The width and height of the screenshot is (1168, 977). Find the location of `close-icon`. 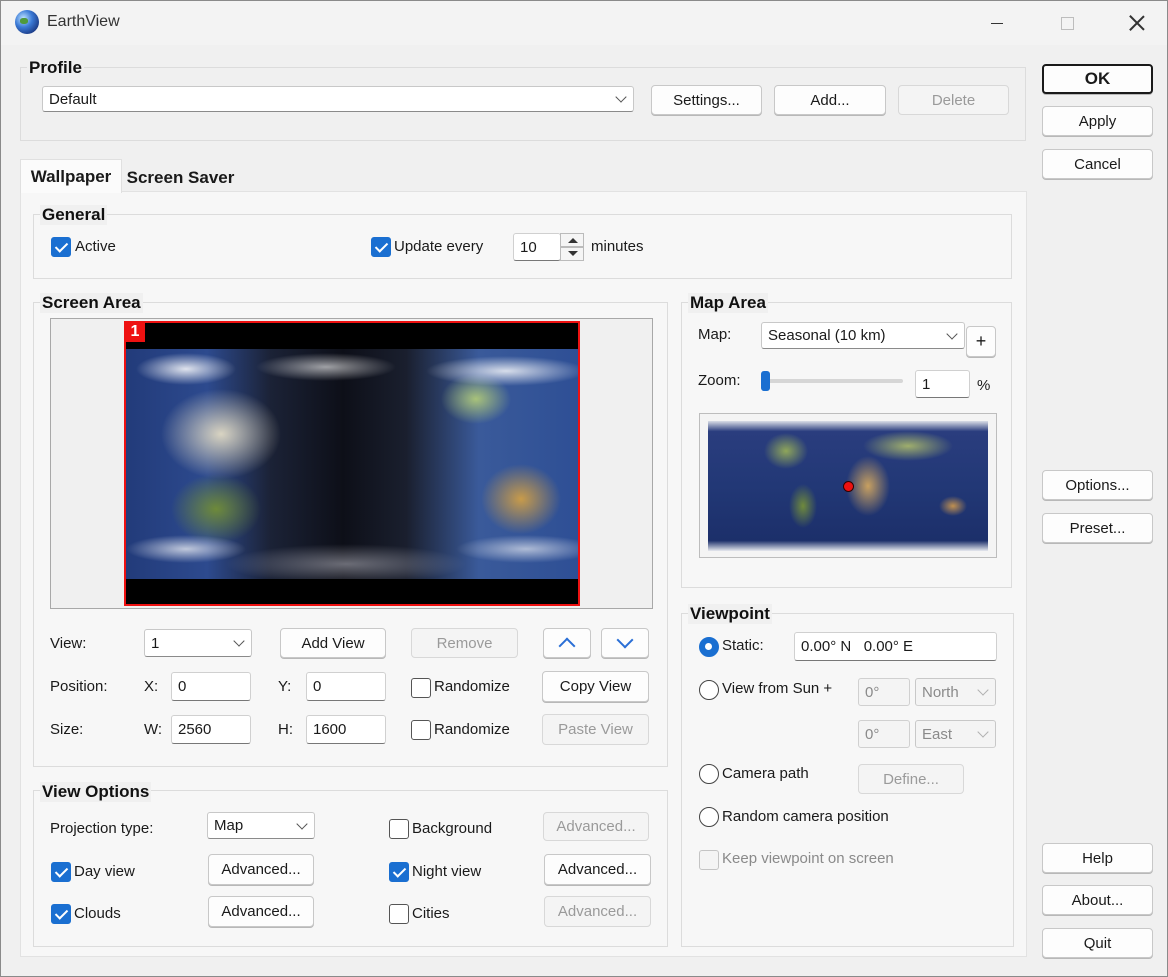

close-icon is located at coordinates (1137, 23).